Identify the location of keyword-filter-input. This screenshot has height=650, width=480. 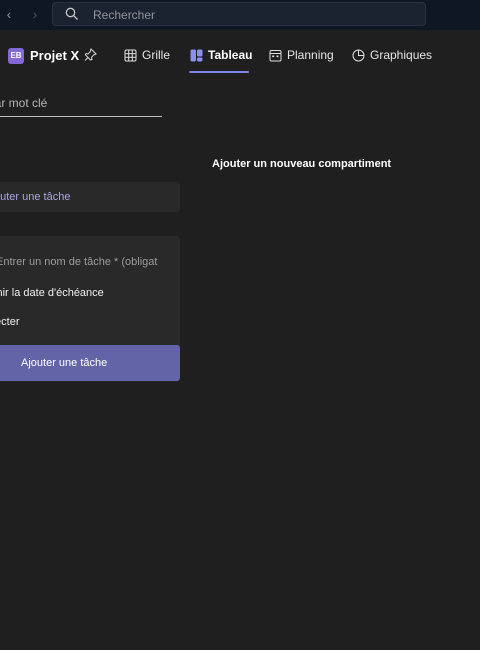
(80, 103).